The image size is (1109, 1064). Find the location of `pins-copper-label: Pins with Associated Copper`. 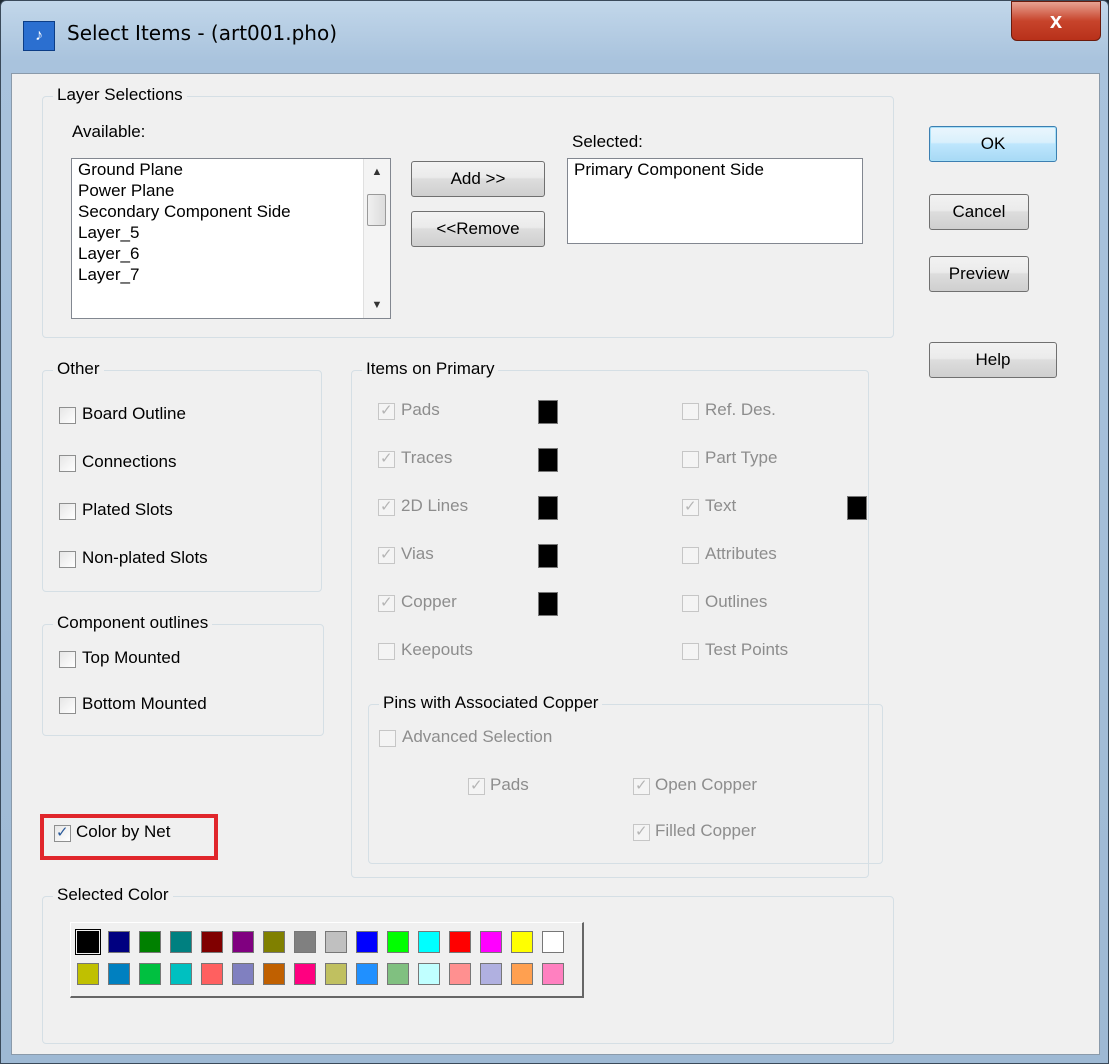

pins-copper-label: Pins with Associated Copper is located at coordinates (491, 703).